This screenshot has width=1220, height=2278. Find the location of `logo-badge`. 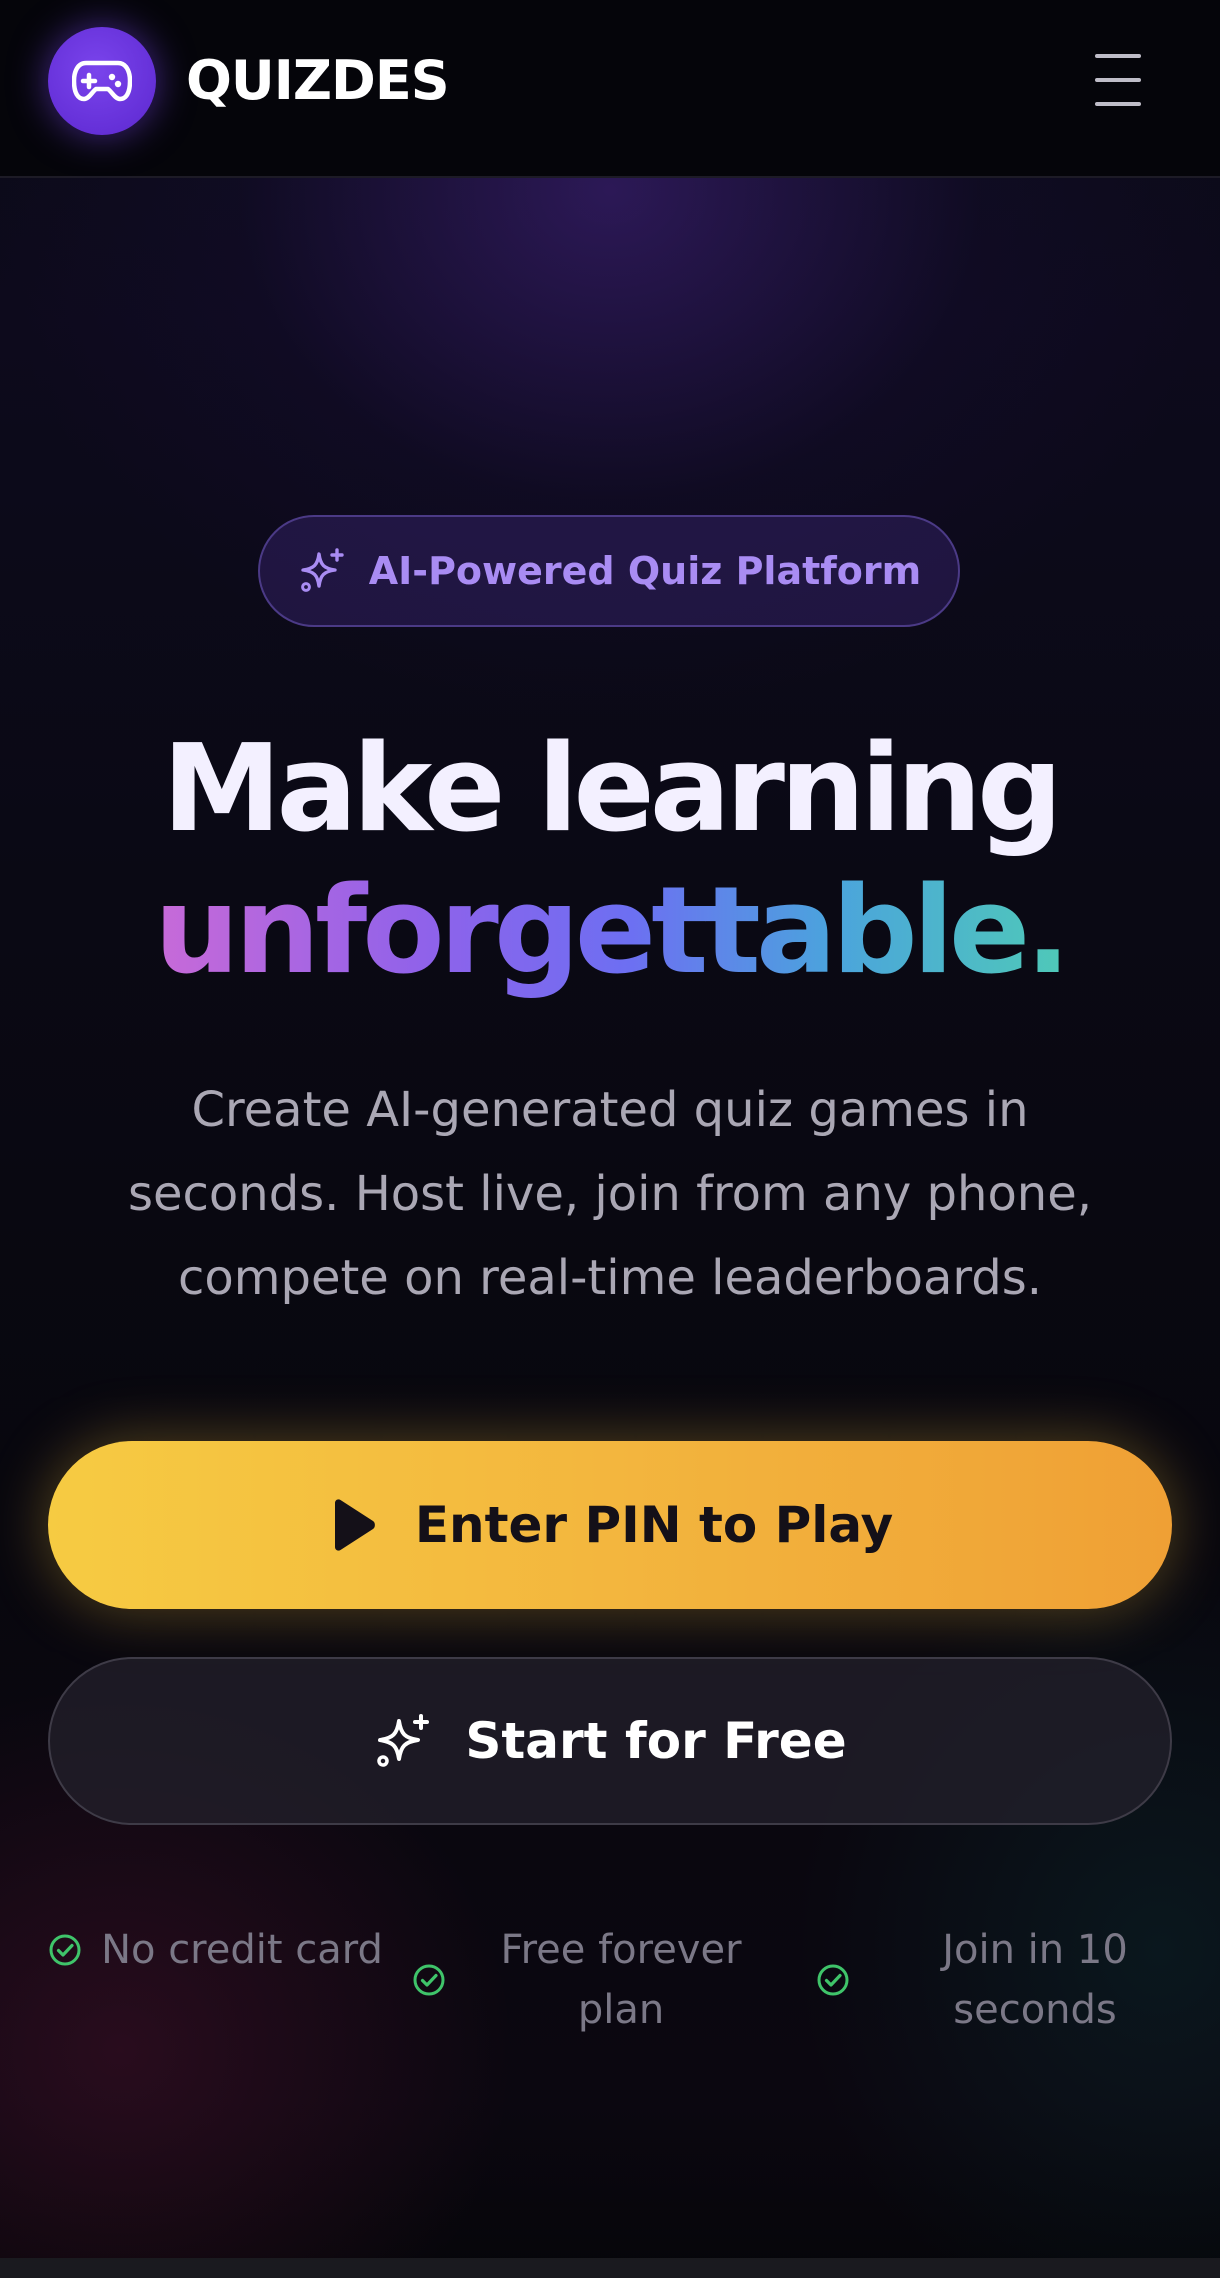

logo-badge is located at coordinates (102, 81).